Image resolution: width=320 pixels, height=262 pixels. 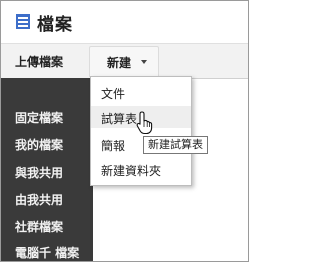 I want to click on toolbar: 上傳檔案 新建, so click(x=124, y=61).